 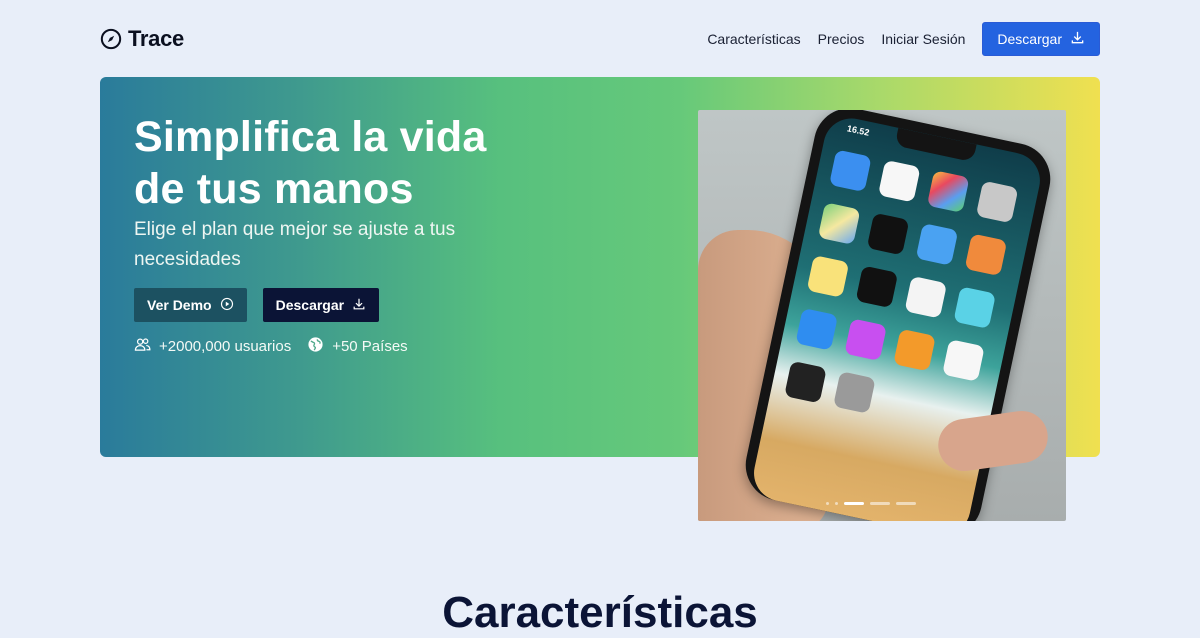 I want to click on stat-users: +2000,000 usuarios, so click(x=212, y=346).